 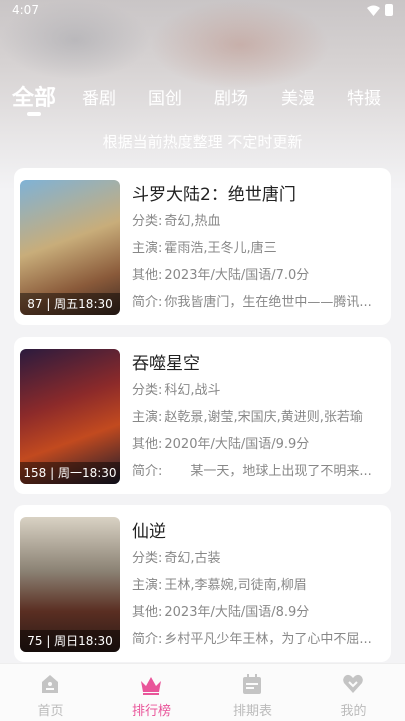 I want to click on nav-mine-label: 我的, so click(x=353, y=711).